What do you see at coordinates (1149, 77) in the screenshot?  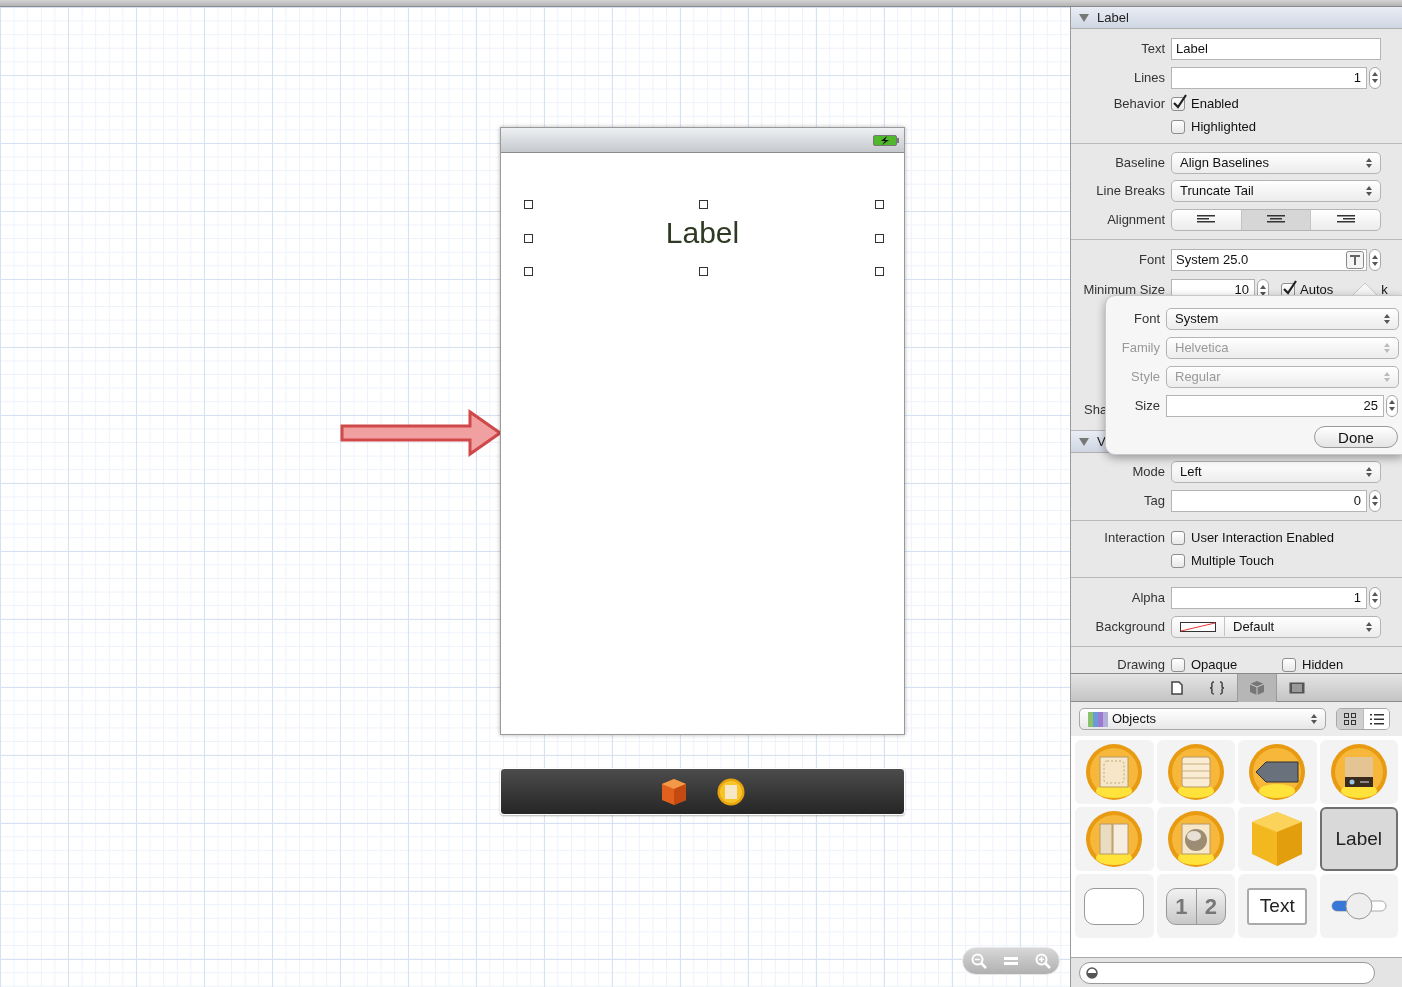 I see `field-label: Lines` at bounding box center [1149, 77].